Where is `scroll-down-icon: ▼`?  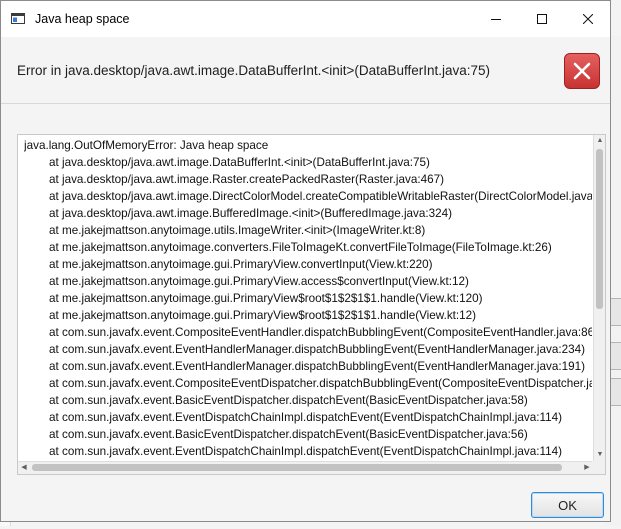 scroll-down-icon: ▼ is located at coordinates (599, 455).